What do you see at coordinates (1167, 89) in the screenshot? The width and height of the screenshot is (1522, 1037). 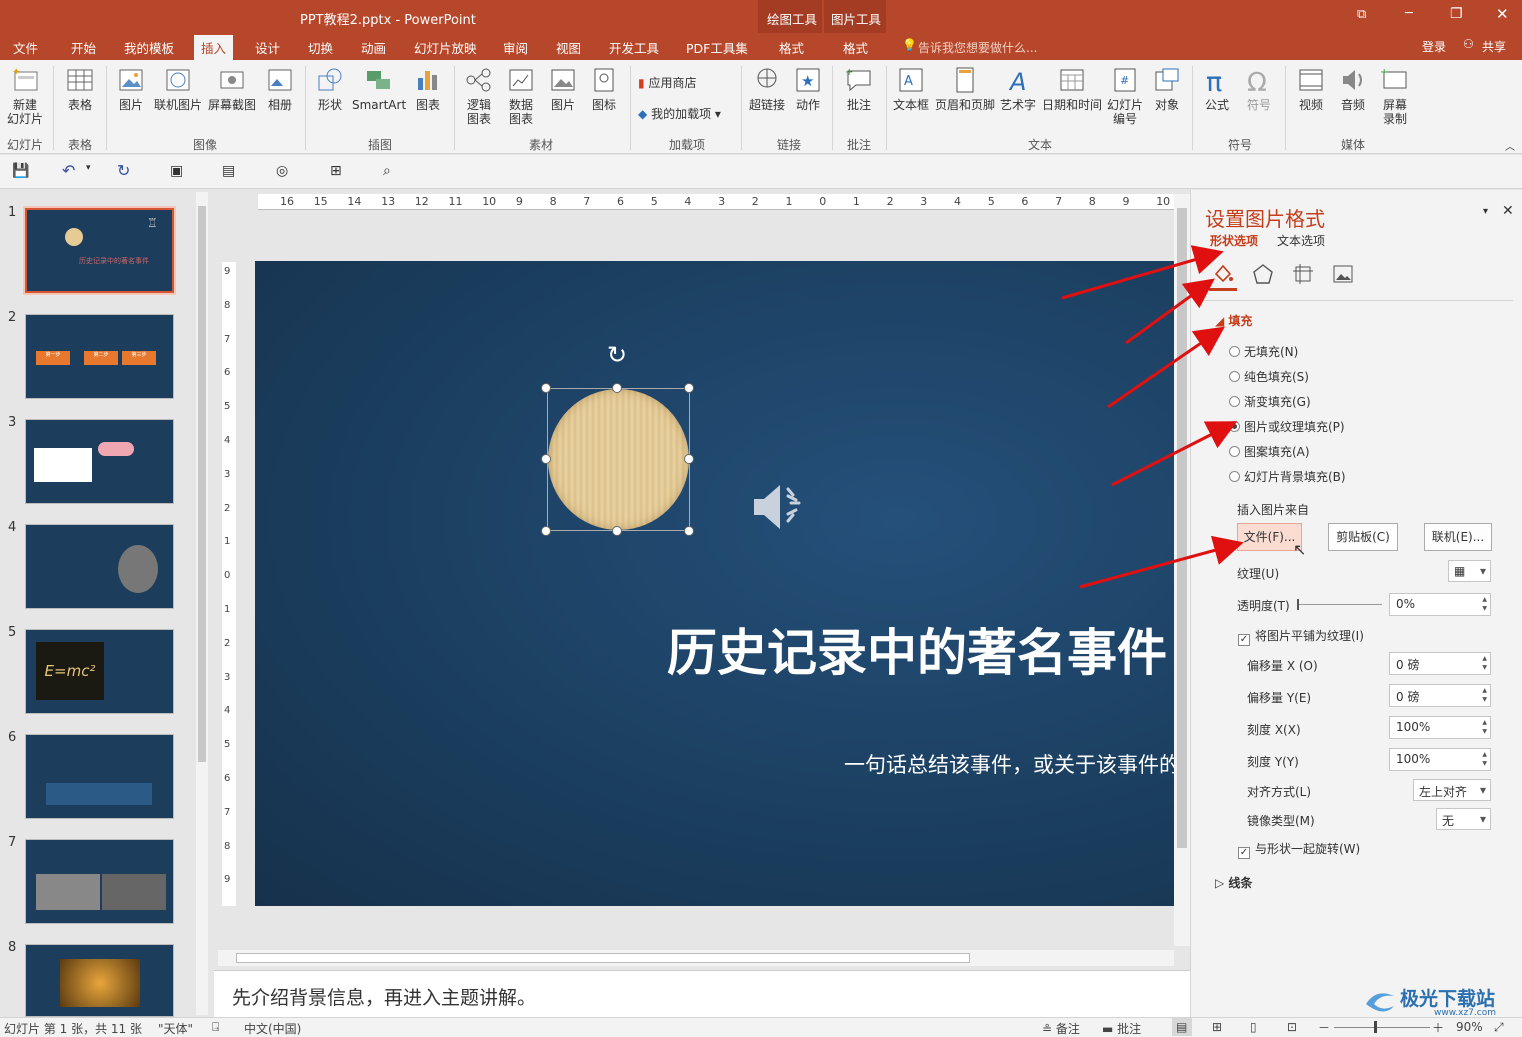 I see `object-button: 对象` at bounding box center [1167, 89].